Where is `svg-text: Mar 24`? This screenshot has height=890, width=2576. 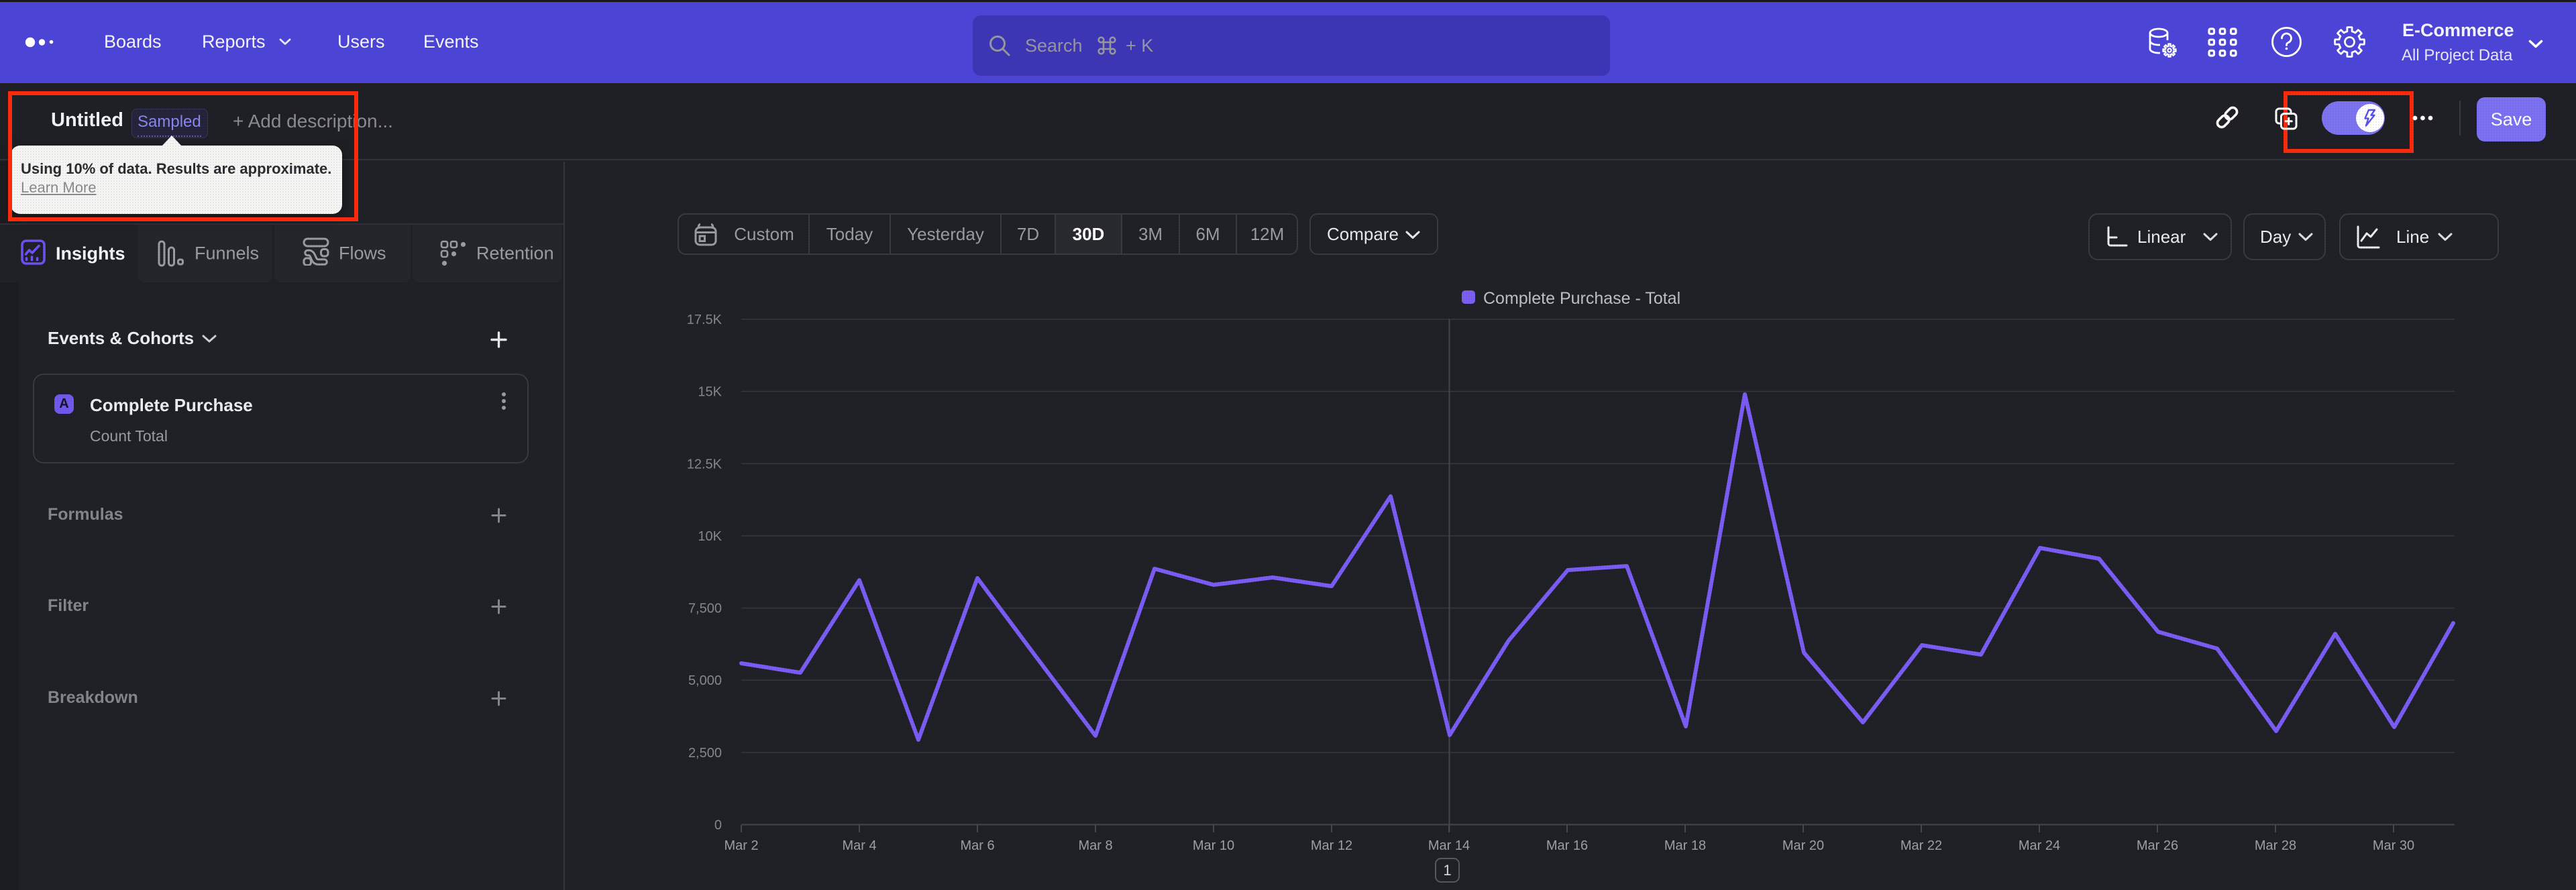 svg-text: Mar 24 is located at coordinates (2039, 845).